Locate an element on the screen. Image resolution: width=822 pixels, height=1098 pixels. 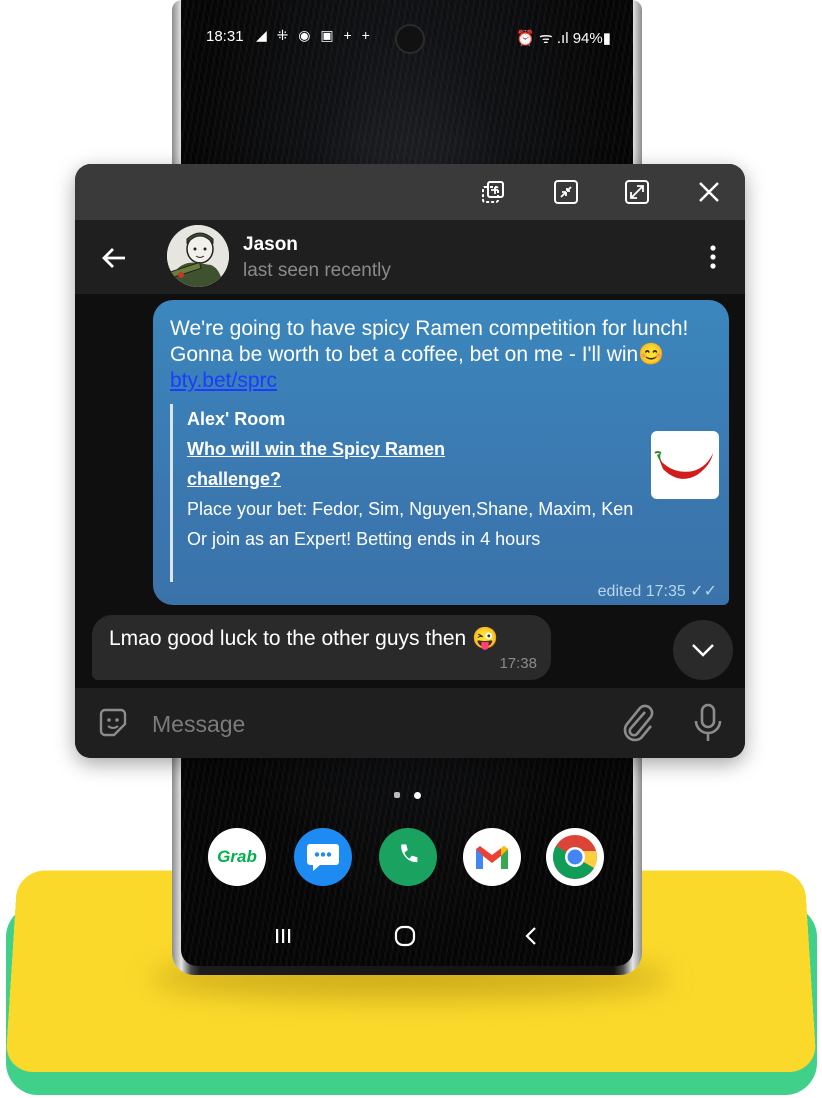
status-time: 18:31 is located at coordinates (225, 36).